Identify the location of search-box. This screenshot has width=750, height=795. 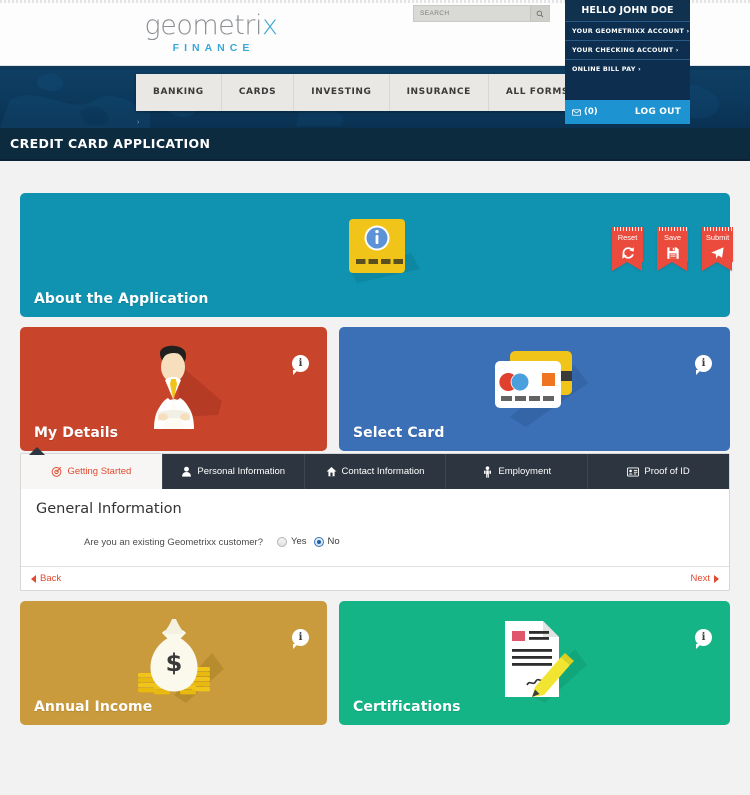
(481, 13).